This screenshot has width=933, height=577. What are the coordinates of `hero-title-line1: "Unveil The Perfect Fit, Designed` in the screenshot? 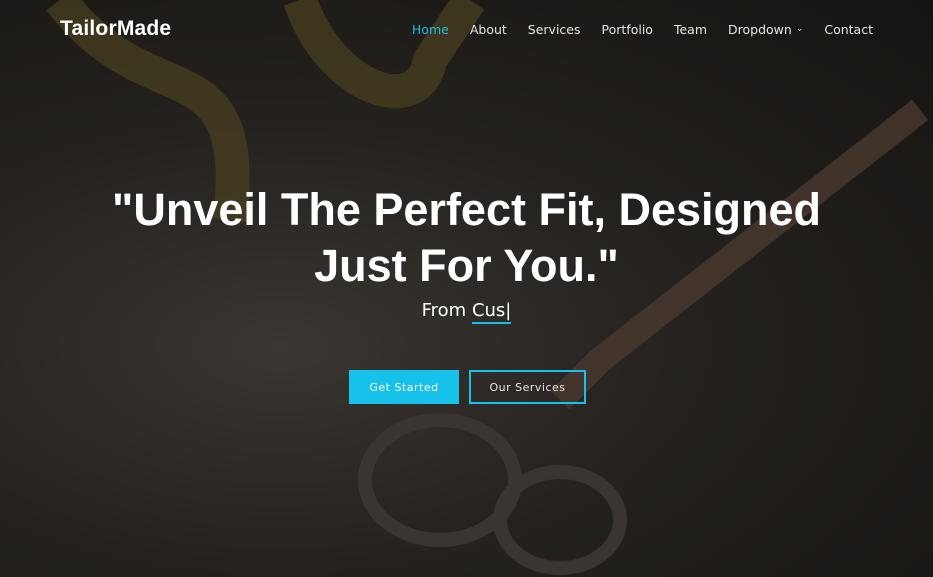 It's located at (466, 209).